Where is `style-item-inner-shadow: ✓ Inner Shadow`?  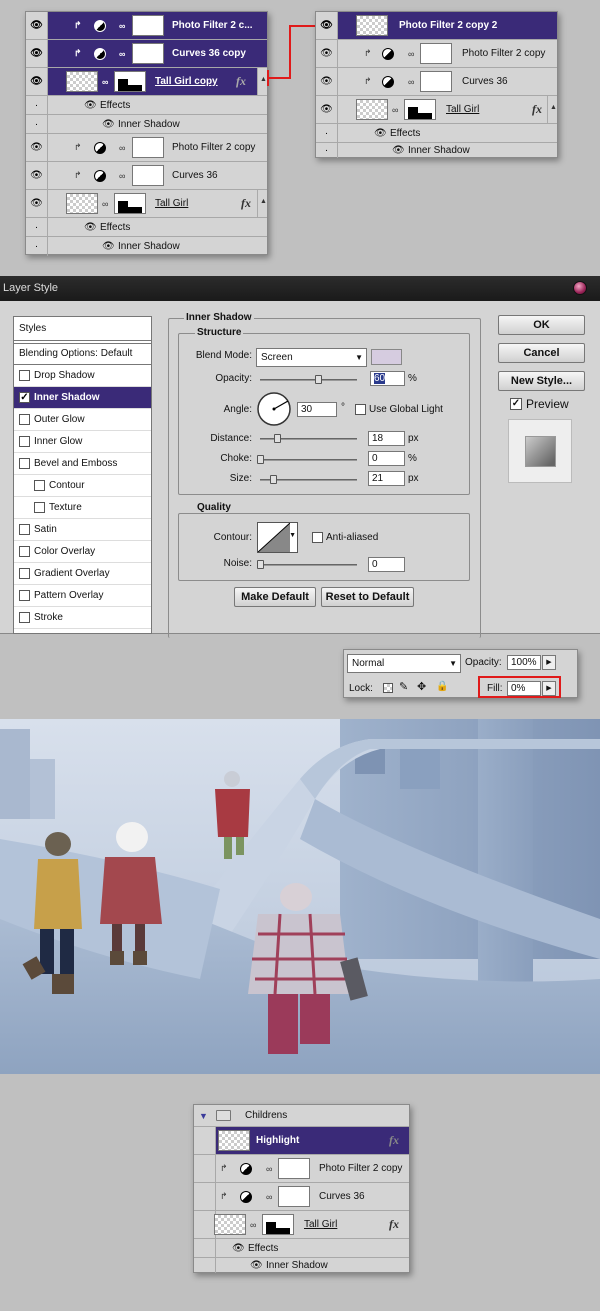 style-item-inner-shadow: ✓ Inner Shadow is located at coordinates (82, 398).